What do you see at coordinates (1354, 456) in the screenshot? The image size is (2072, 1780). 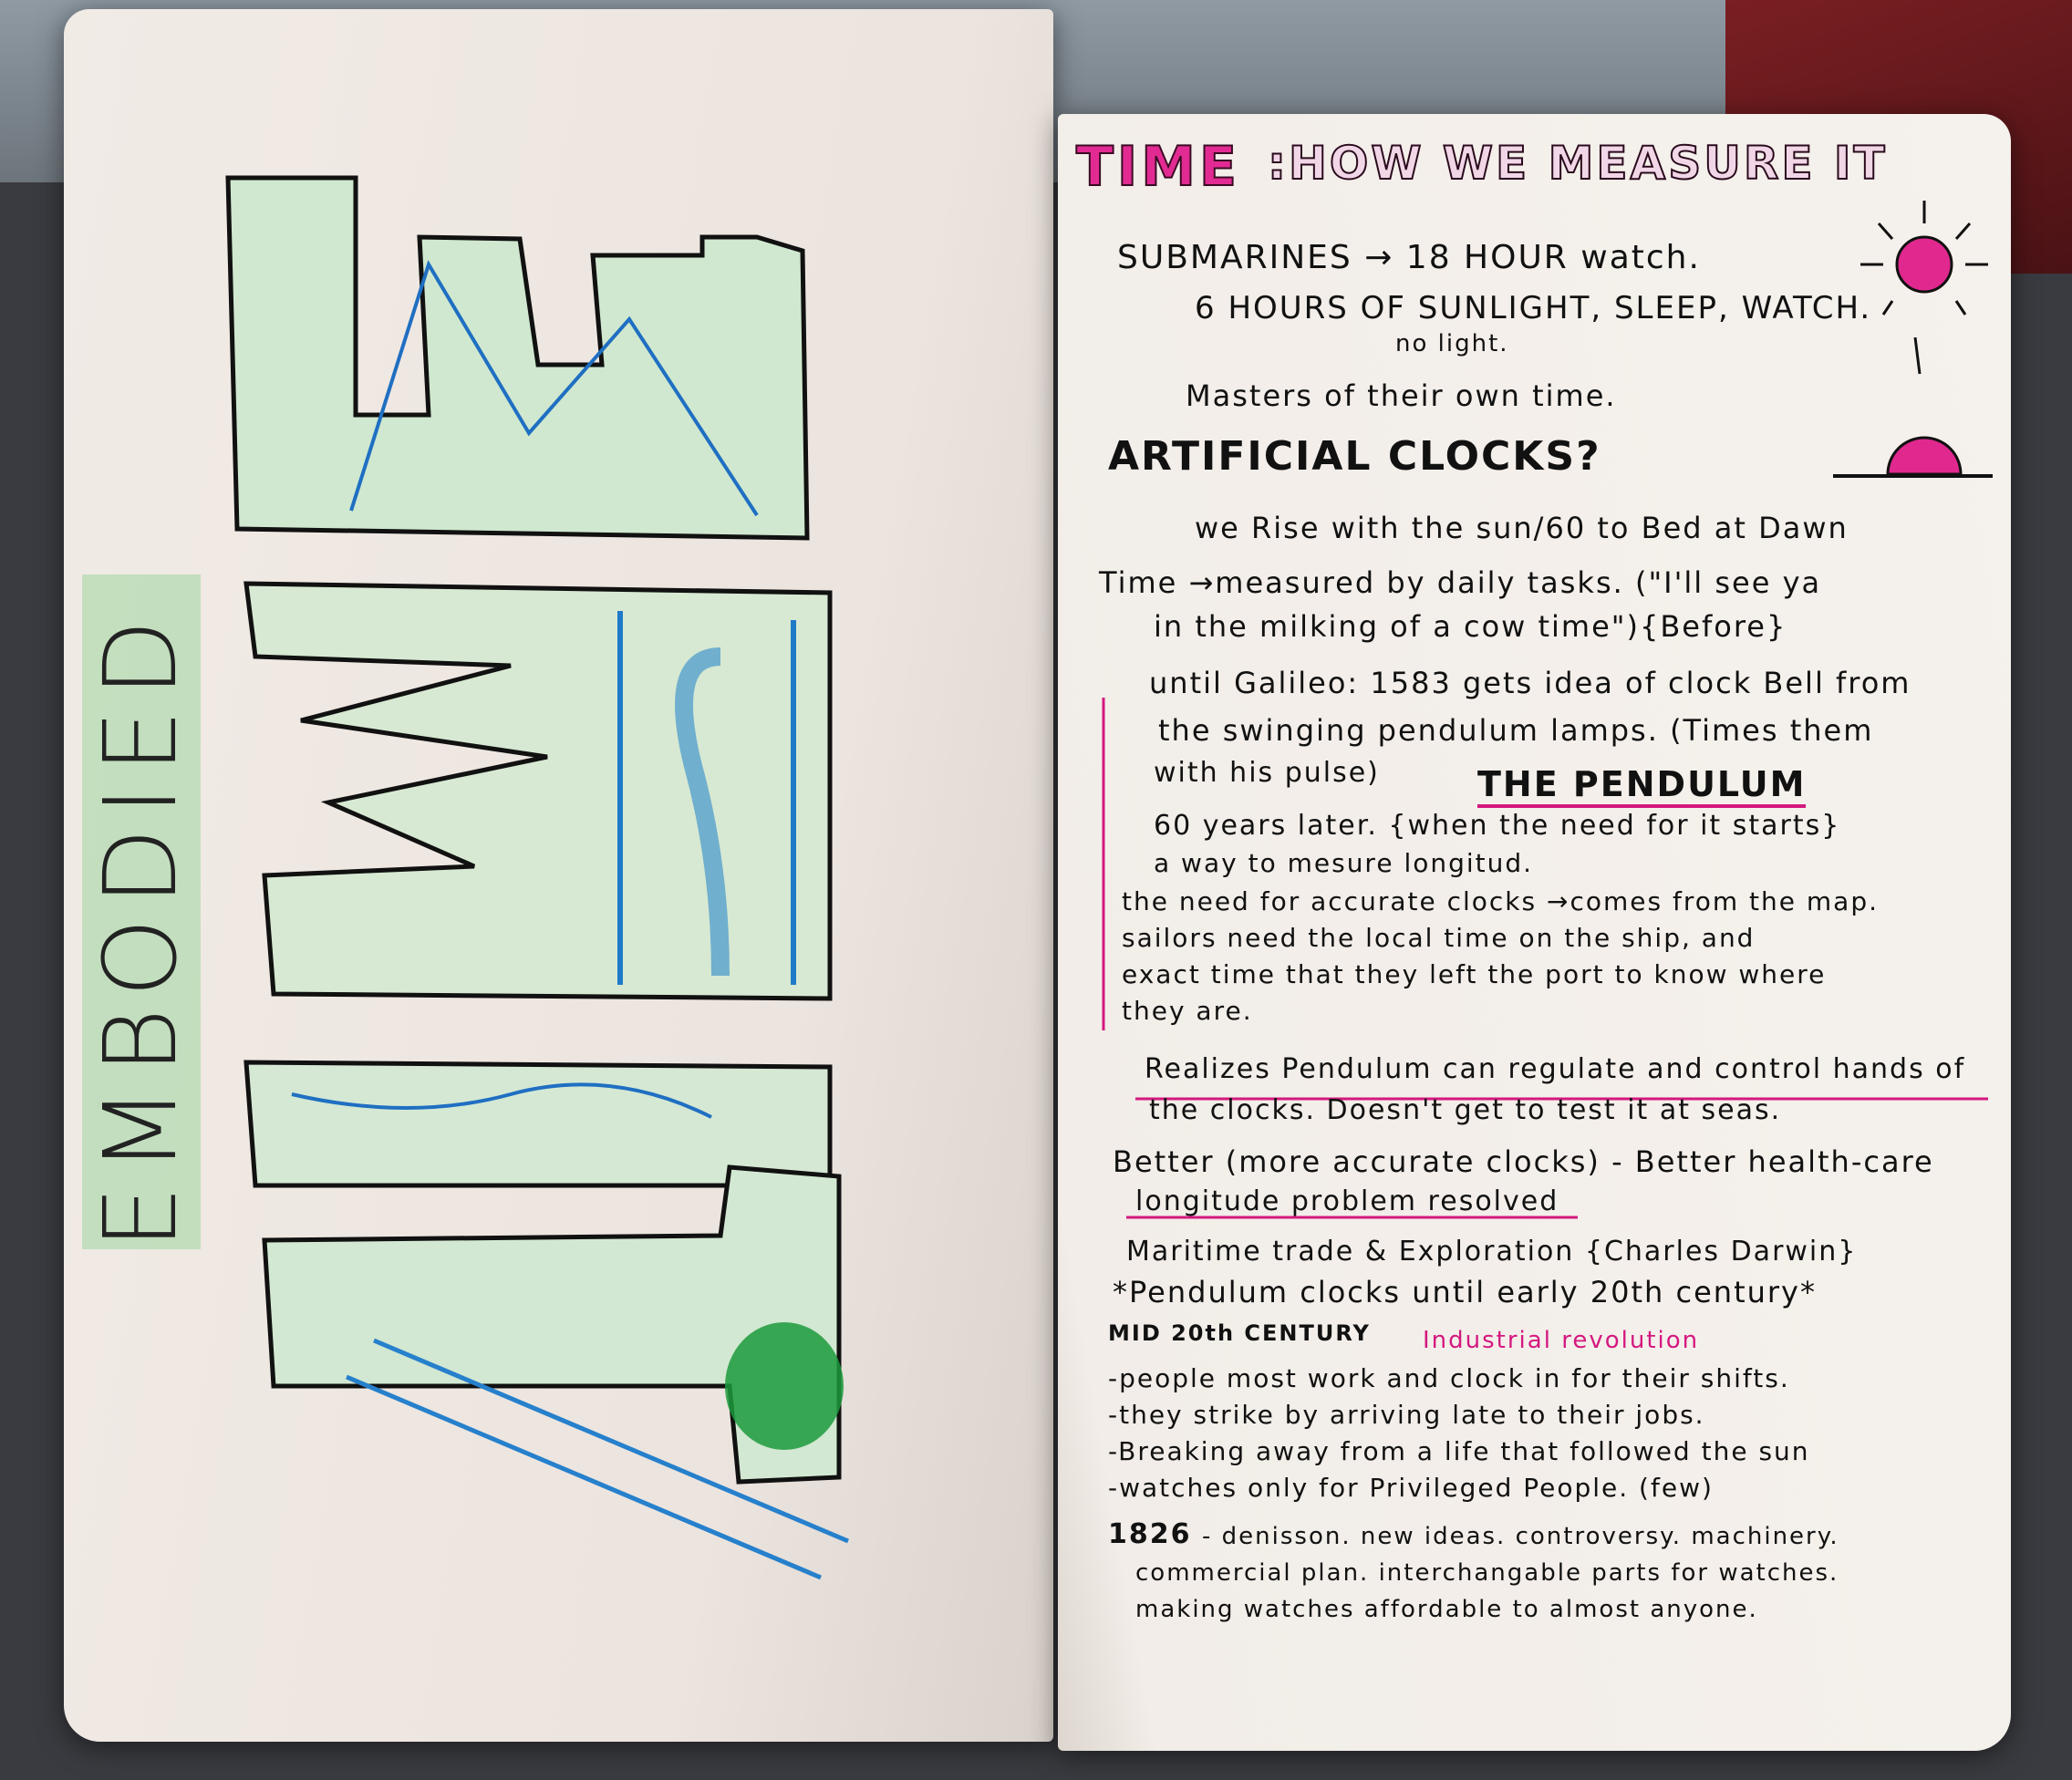 I see `note-heading-artificial-clocks: ARTIFICIAL CLOCKS?` at bounding box center [1354, 456].